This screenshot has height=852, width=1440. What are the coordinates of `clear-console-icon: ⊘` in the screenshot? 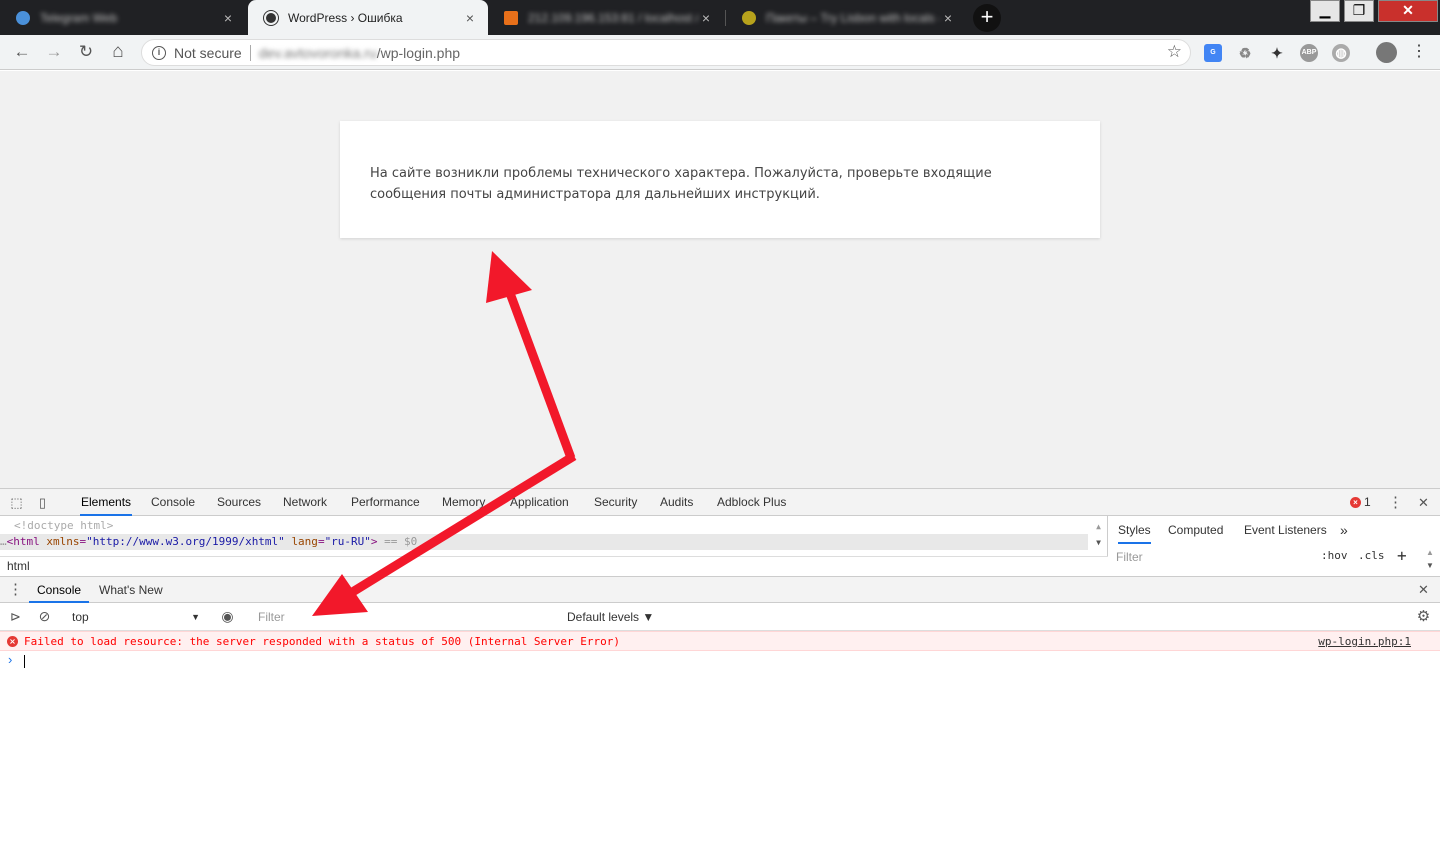 It's located at (44, 616).